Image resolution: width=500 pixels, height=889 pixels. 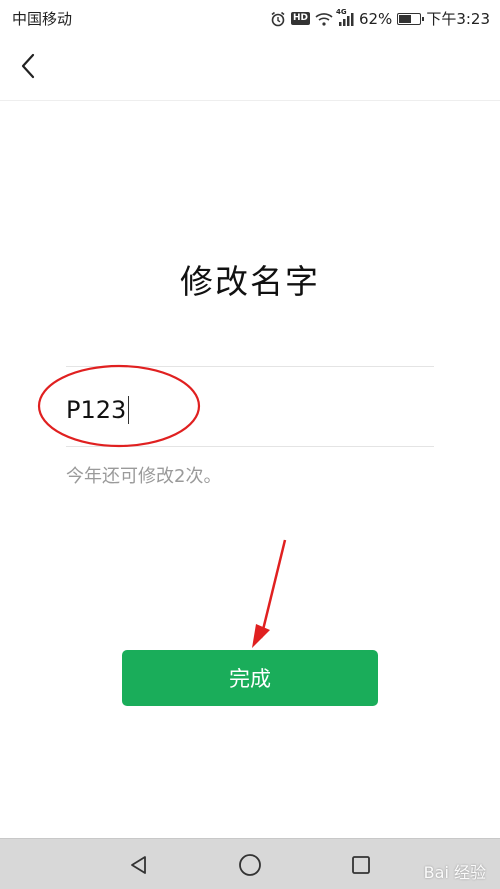 I want to click on done-button: 完成, so click(x=250, y=678).